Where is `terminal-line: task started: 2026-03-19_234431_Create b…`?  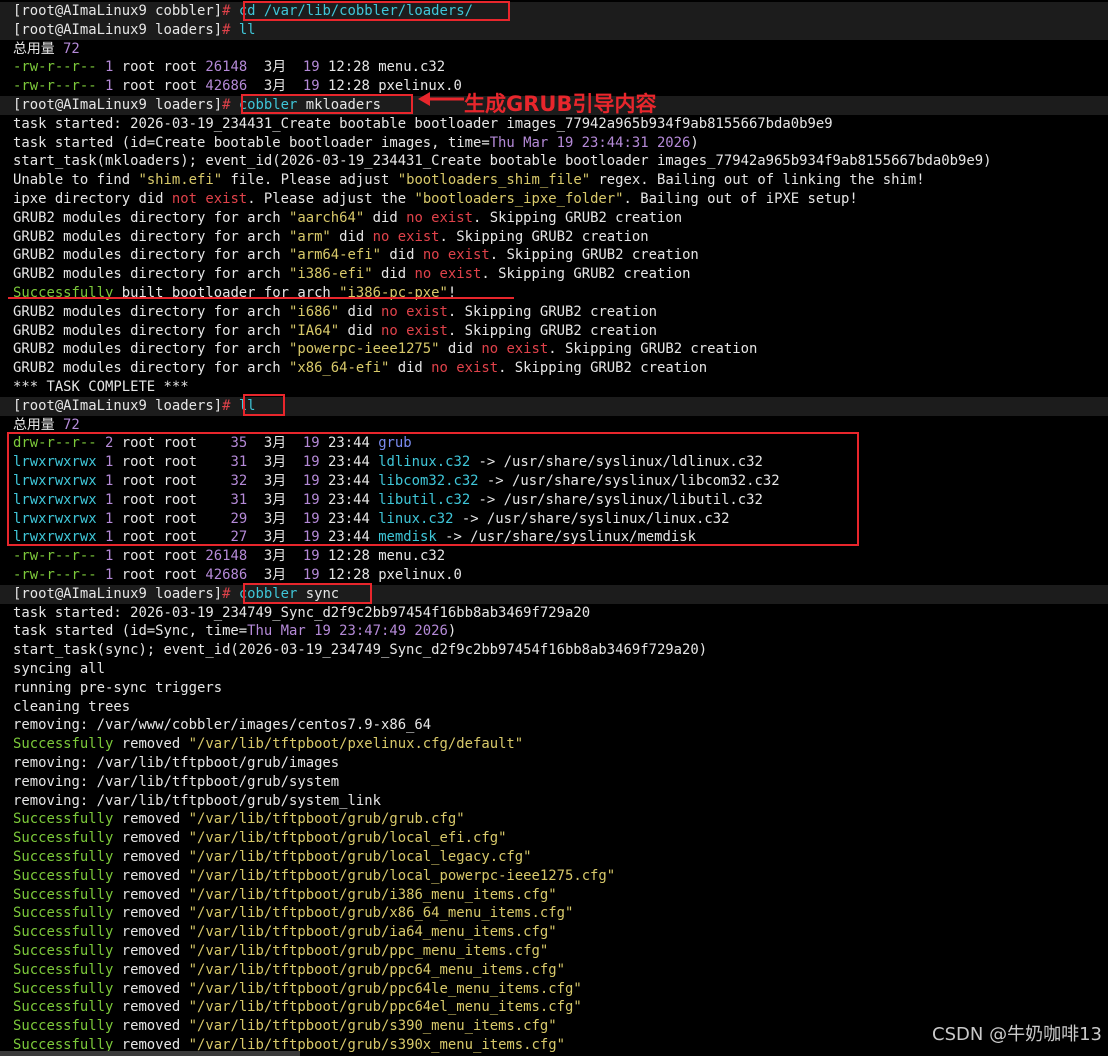
terminal-line: task started: 2026-03-19_234431_Create b… is located at coordinates (423, 124).